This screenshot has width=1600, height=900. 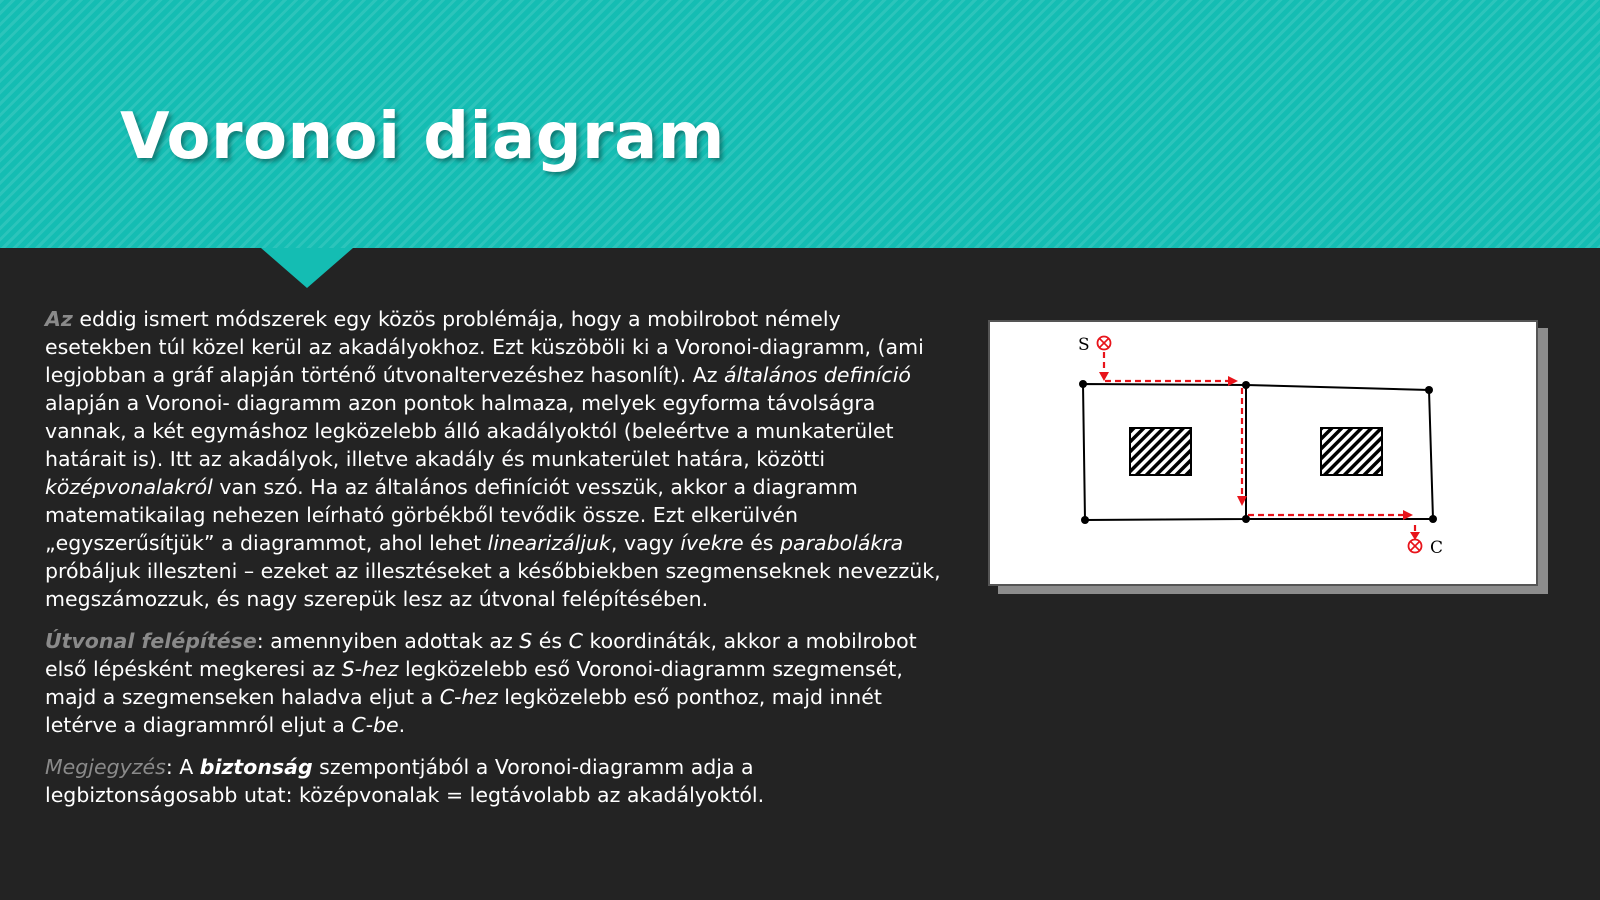 I want to click on goal-label: C, so click(x=1436, y=548).